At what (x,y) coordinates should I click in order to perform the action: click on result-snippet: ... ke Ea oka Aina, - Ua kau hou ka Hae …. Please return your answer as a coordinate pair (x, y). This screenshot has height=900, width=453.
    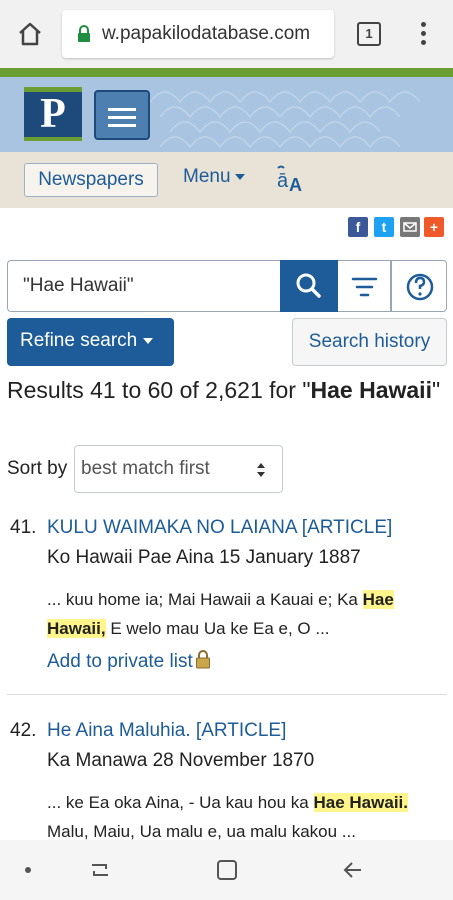
    Looking at the image, I should click on (244, 817).